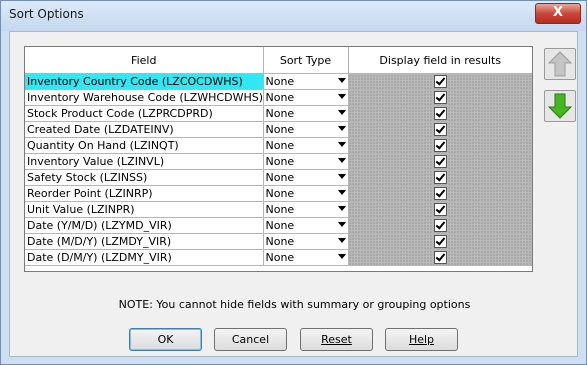 This screenshot has height=365, width=587. I want to click on column-header-sort-type: Sort Type, so click(306, 60).